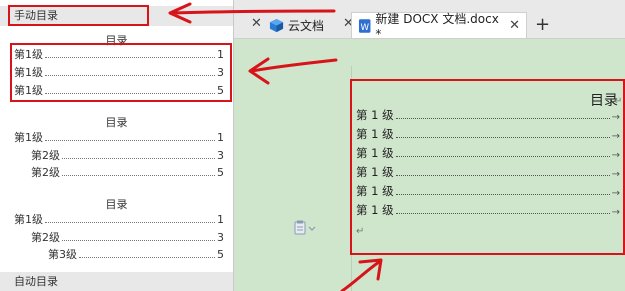 The width and height of the screenshot is (625, 291). What do you see at coordinates (307, 228) in the screenshot?
I see `paste-options-icon` at bounding box center [307, 228].